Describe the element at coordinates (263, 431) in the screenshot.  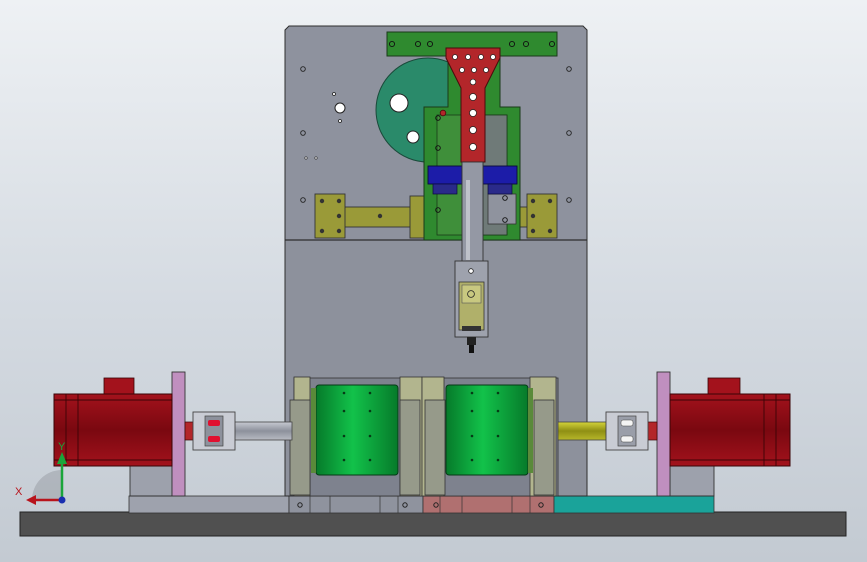
I see `left-drive-shaft` at that location.